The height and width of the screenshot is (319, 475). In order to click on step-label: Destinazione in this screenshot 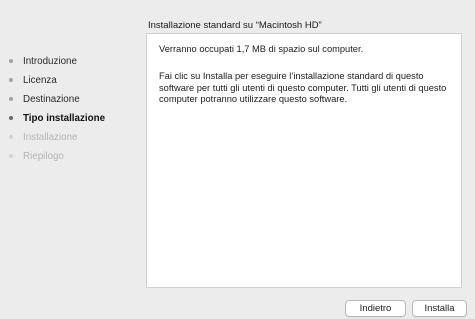, I will do `click(51, 99)`.